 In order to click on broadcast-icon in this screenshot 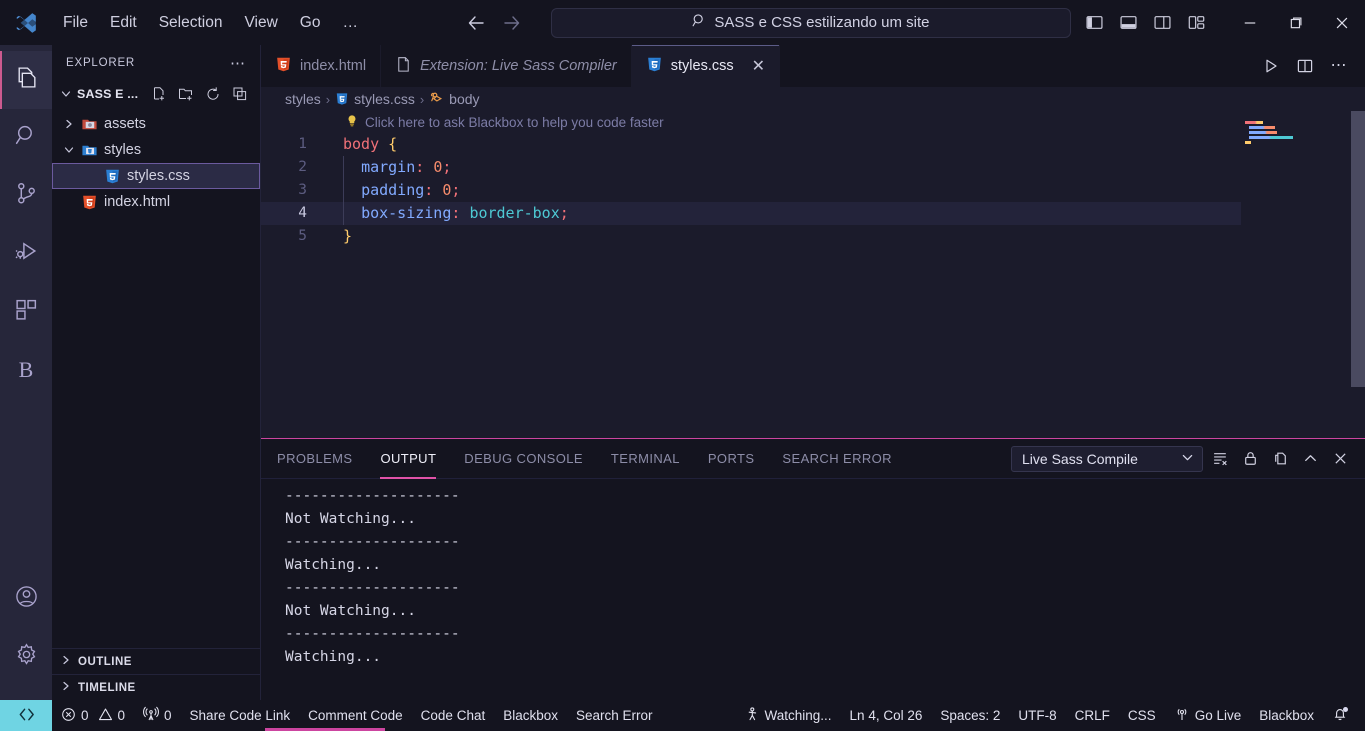, I will do `click(1182, 715)`.